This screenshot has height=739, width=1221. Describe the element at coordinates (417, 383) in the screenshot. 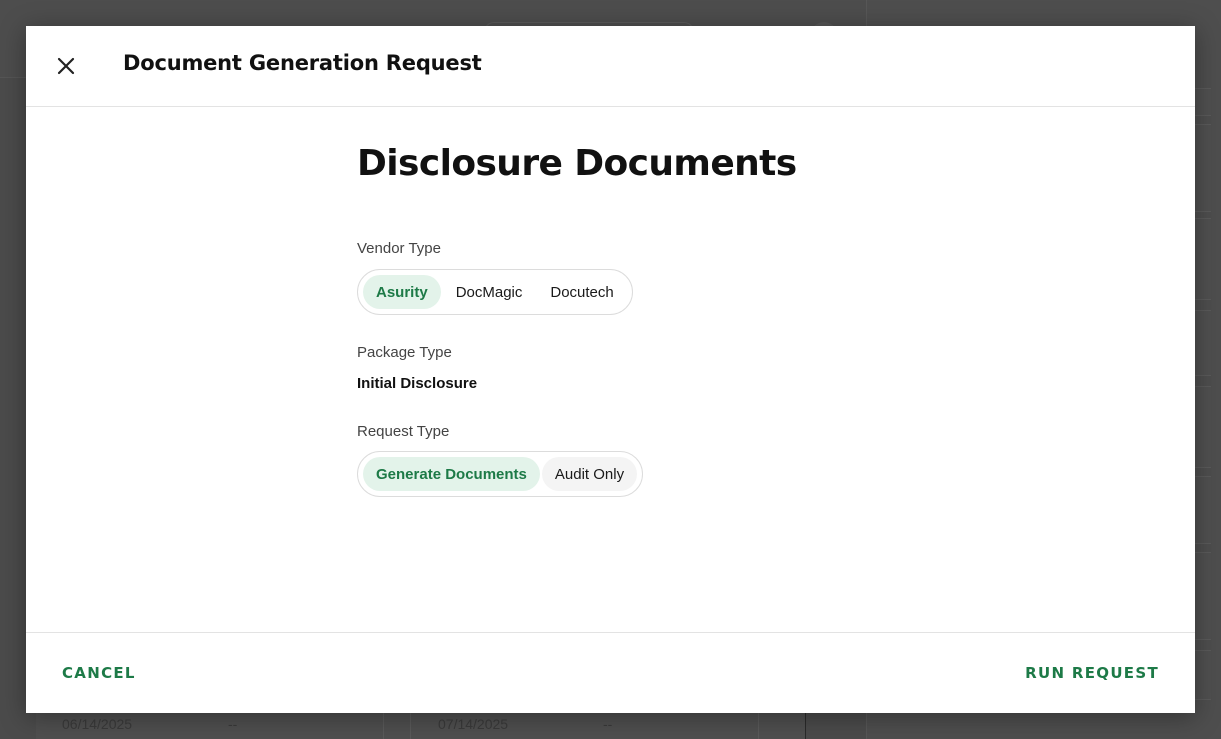

I see `package-type-value: Initial Disclosure` at that location.